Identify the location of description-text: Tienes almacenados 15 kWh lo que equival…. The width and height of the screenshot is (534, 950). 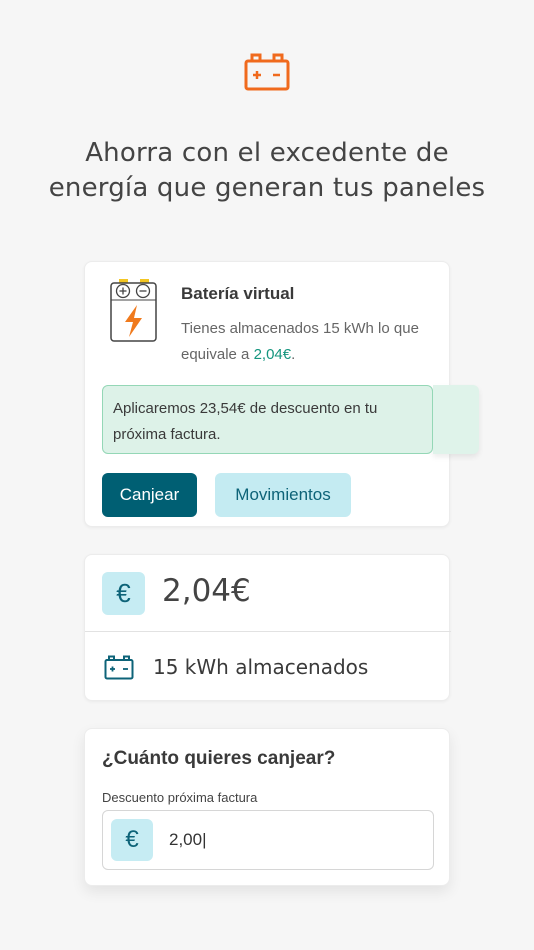
(300, 341).